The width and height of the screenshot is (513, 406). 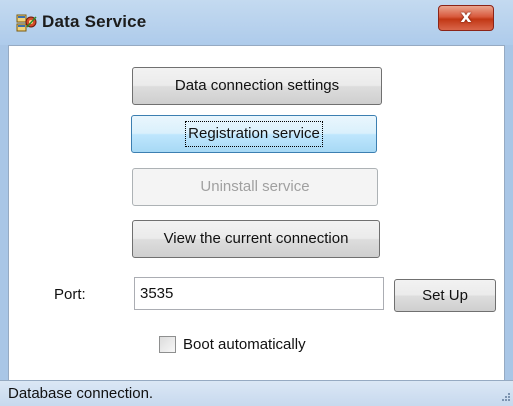 I want to click on uninstall-service-label: Uninstall service, so click(x=255, y=186).